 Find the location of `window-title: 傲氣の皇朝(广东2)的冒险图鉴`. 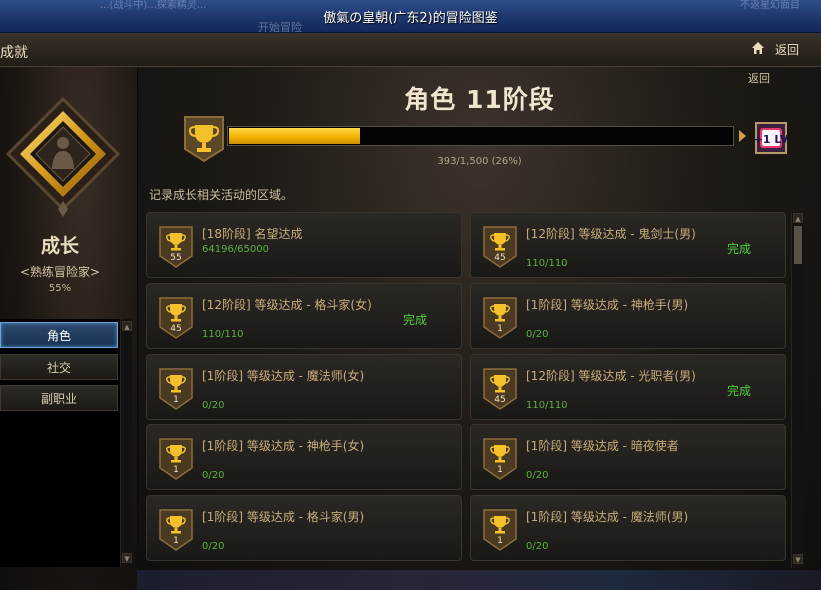

window-title: 傲氣の皇朝(广东2)的冒险图鉴 is located at coordinates (410, 18).